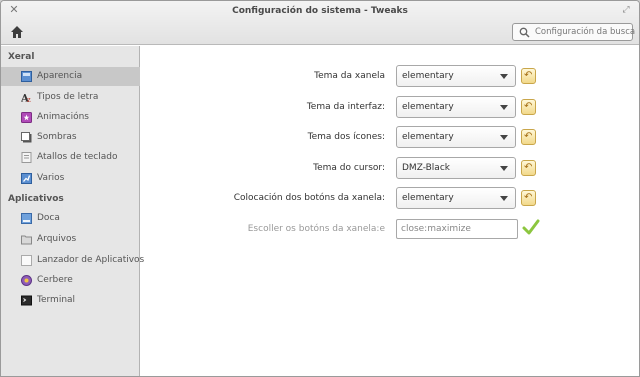 The height and width of the screenshot is (377, 640). Describe the element at coordinates (456, 76) in the screenshot. I see `window-theme-select: elementary` at that location.